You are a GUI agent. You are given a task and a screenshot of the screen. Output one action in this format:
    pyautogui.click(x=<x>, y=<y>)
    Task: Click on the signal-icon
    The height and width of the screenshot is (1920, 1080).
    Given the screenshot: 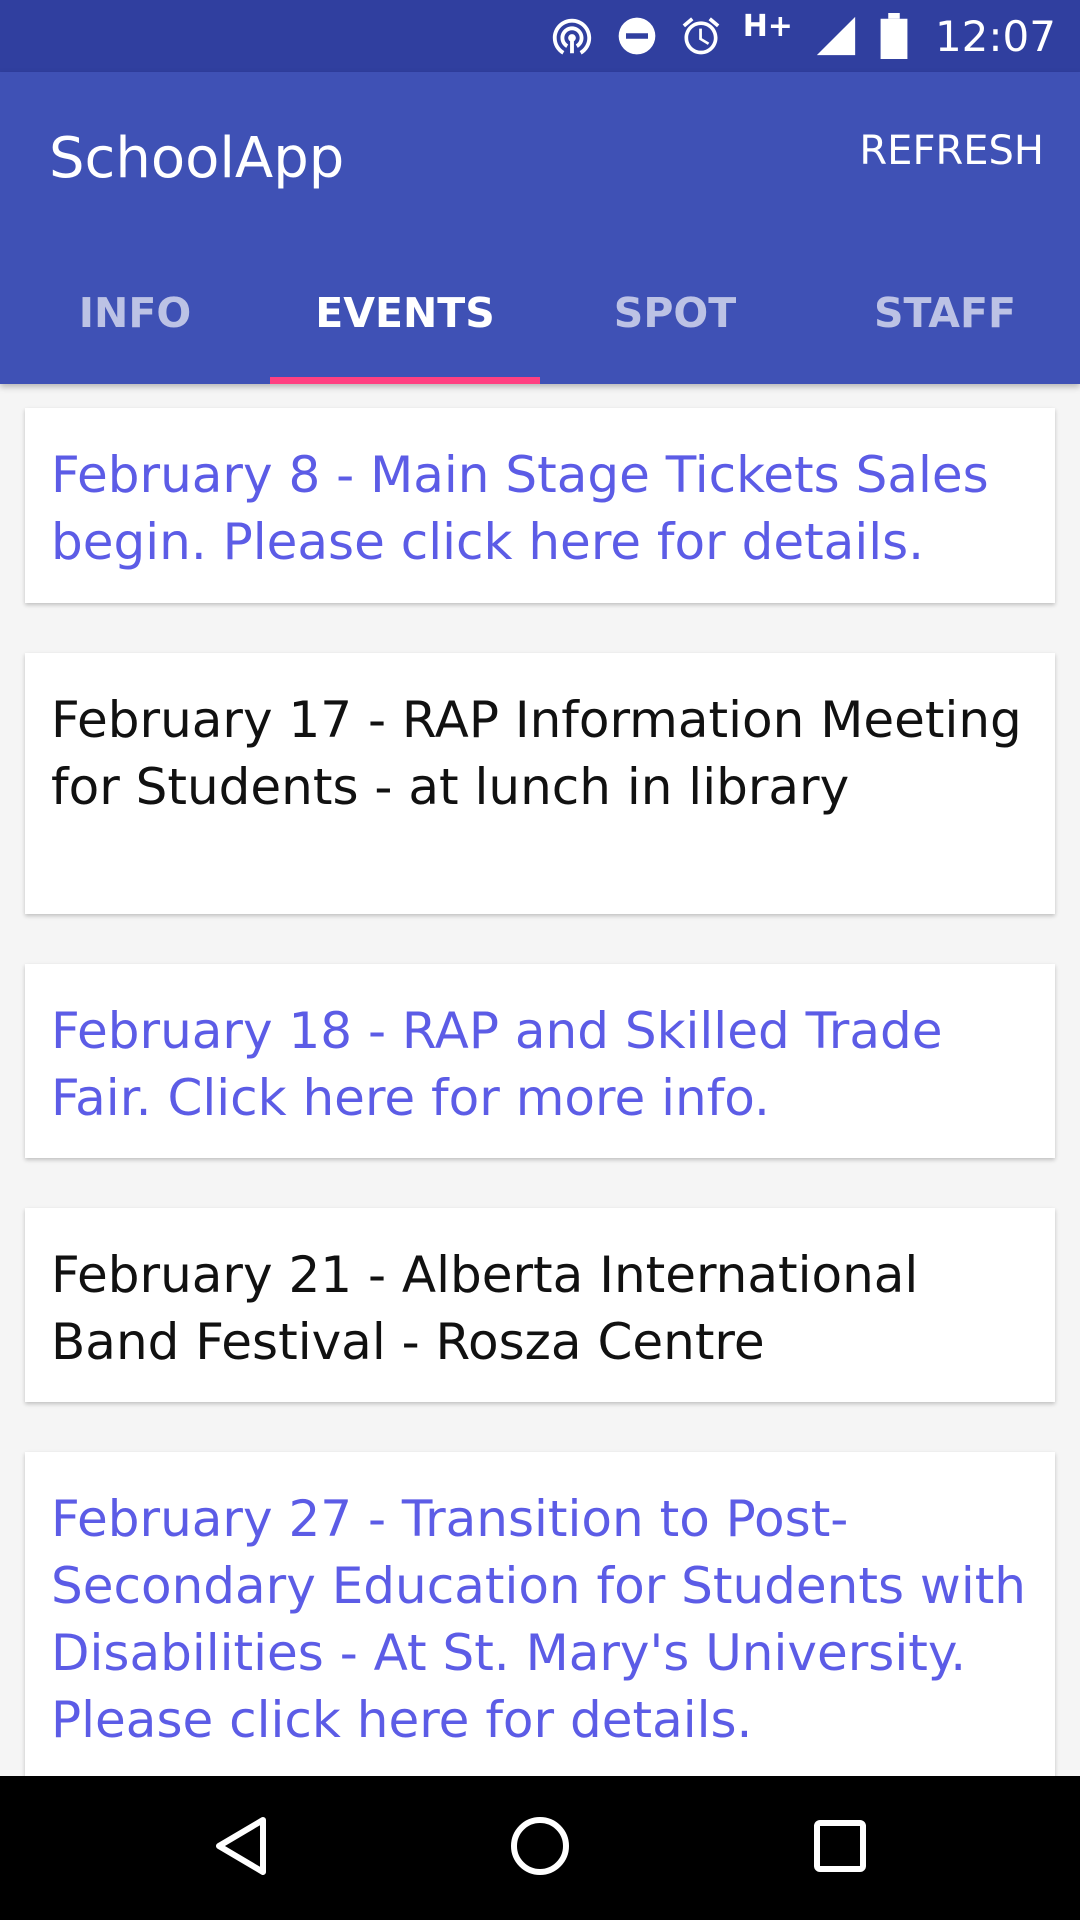 What is the action you would take?
    pyautogui.click(x=836, y=36)
    